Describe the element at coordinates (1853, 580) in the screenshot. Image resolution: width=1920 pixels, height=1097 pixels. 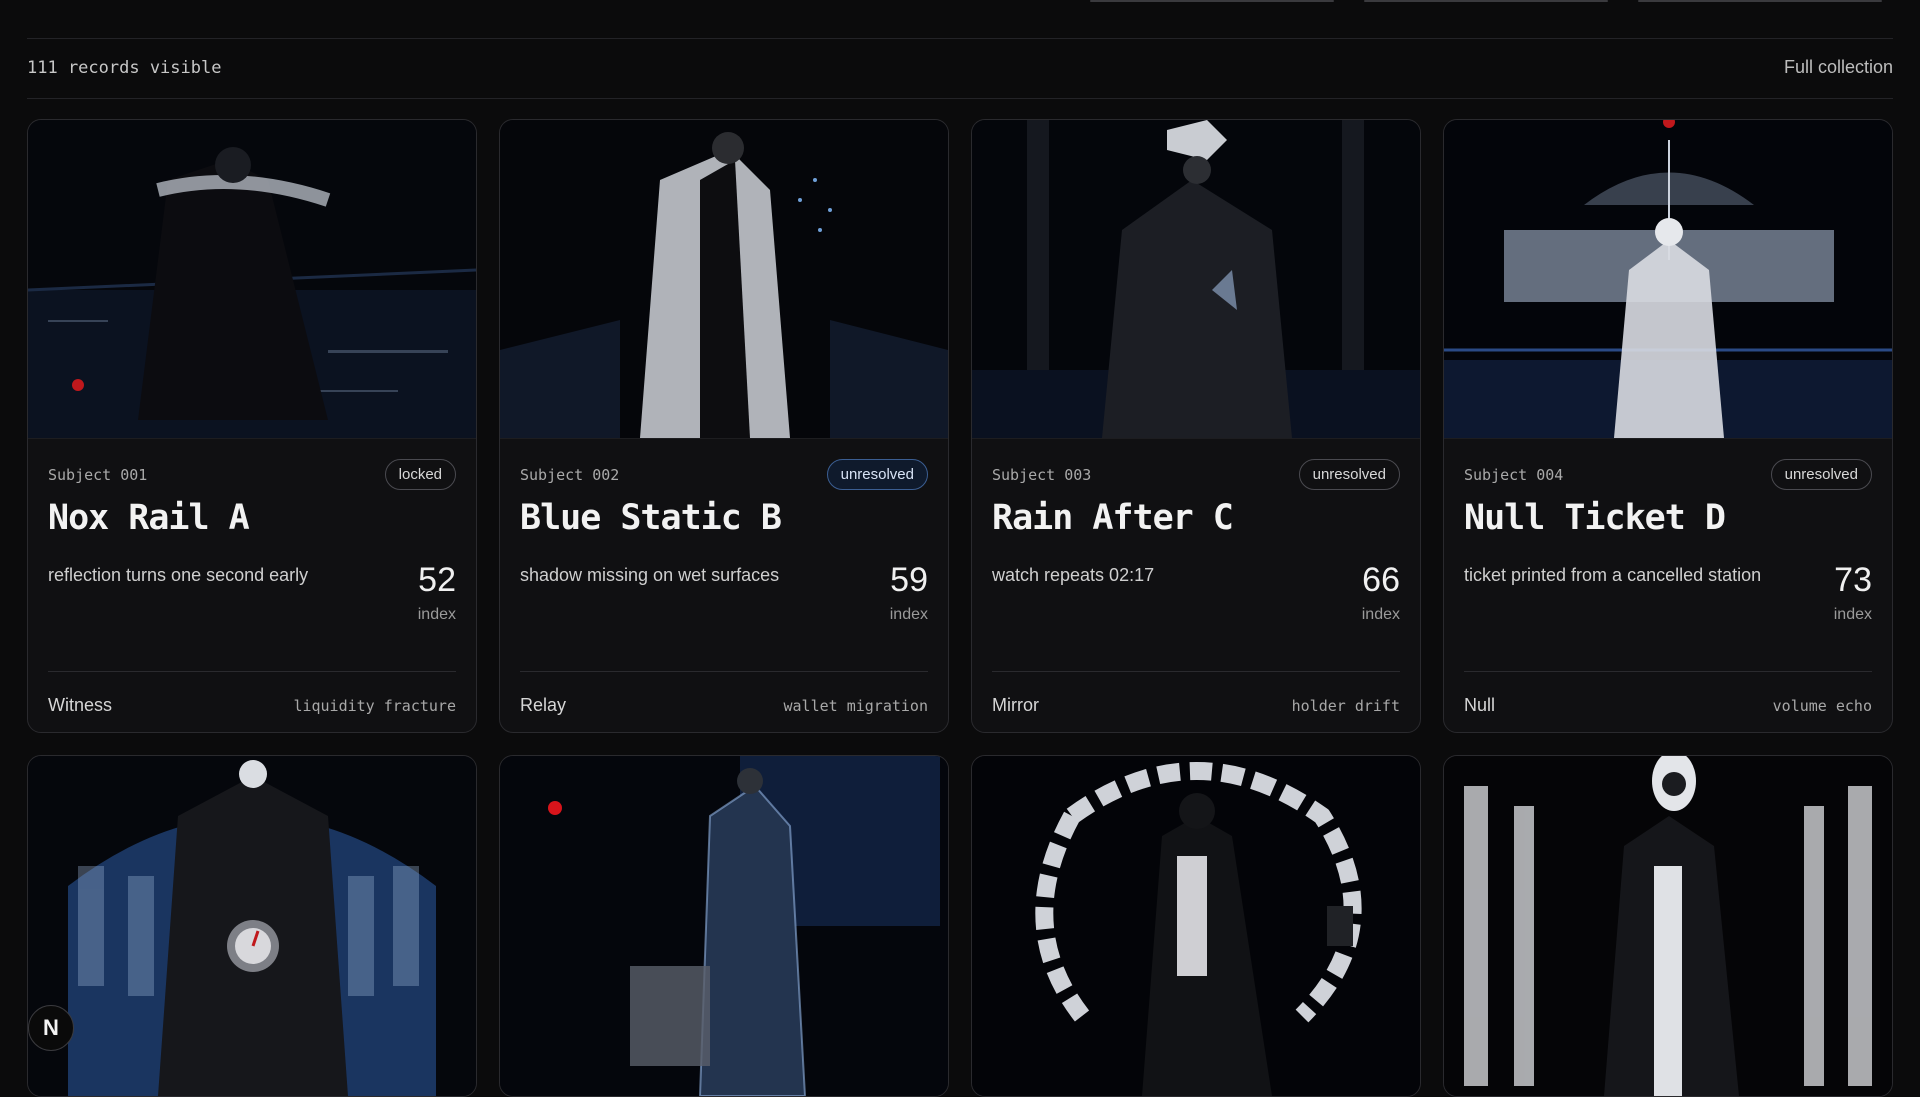
I see `index-value: 73` at that location.